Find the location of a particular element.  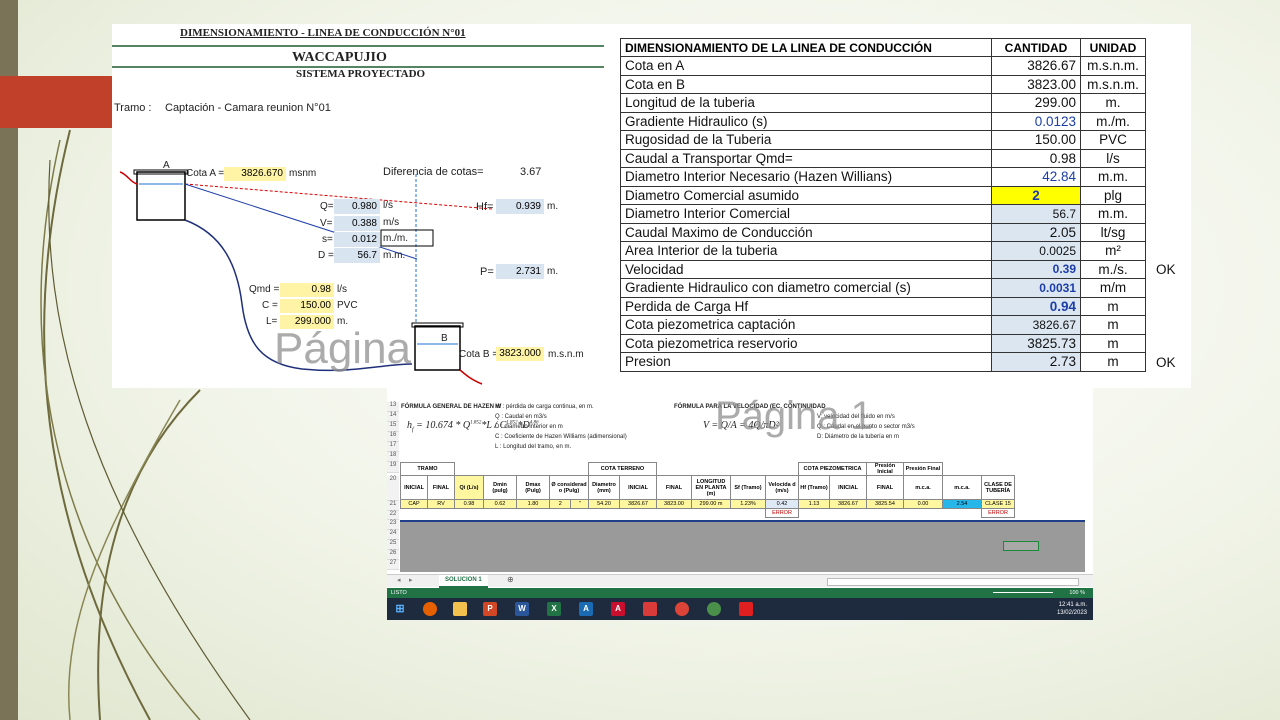

clock-time: 12:41 a.m. is located at coordinates (1072, 605).